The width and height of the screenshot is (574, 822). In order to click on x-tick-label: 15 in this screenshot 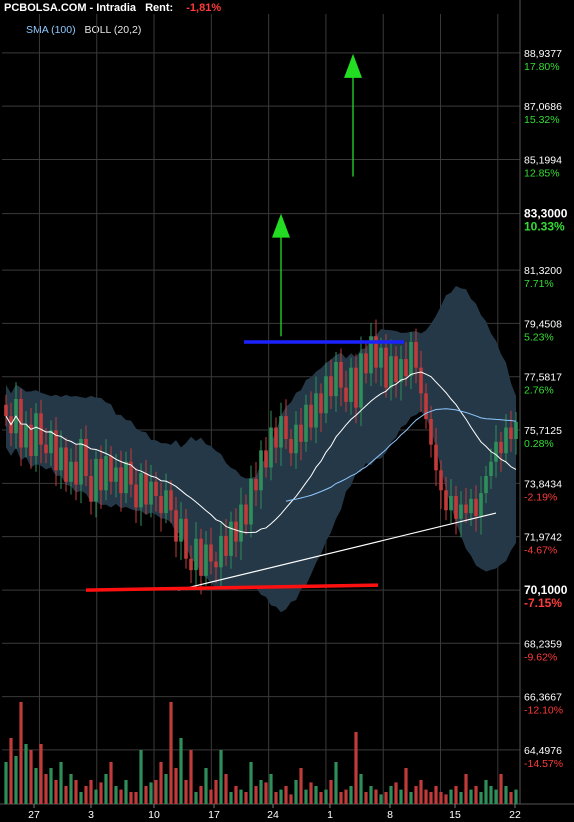, I will do `click(455, 815)`.